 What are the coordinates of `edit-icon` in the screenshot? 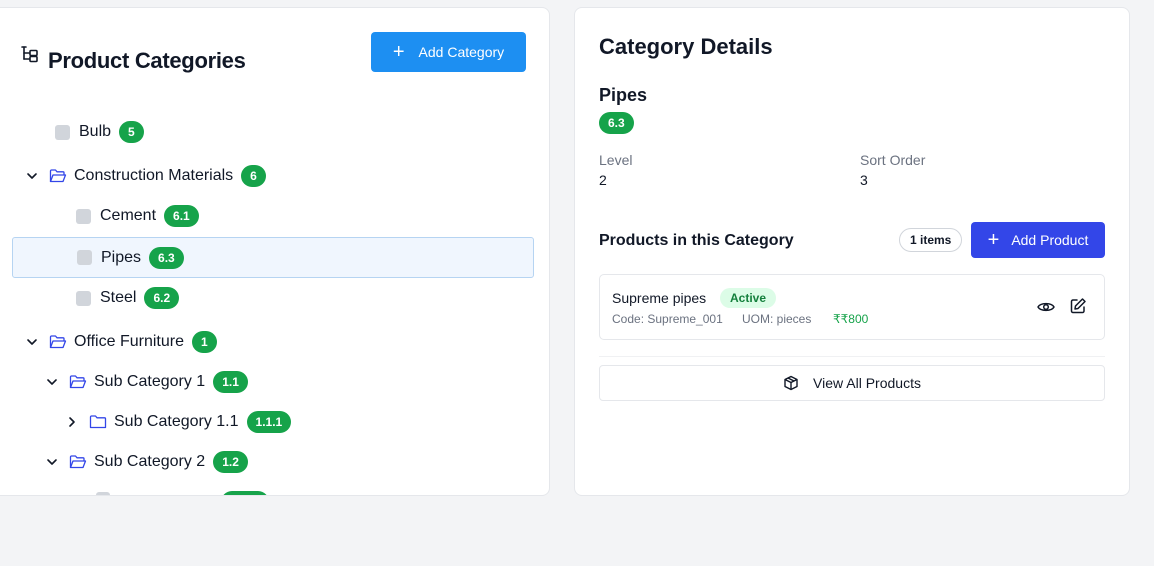 It's located at (1078, 306).